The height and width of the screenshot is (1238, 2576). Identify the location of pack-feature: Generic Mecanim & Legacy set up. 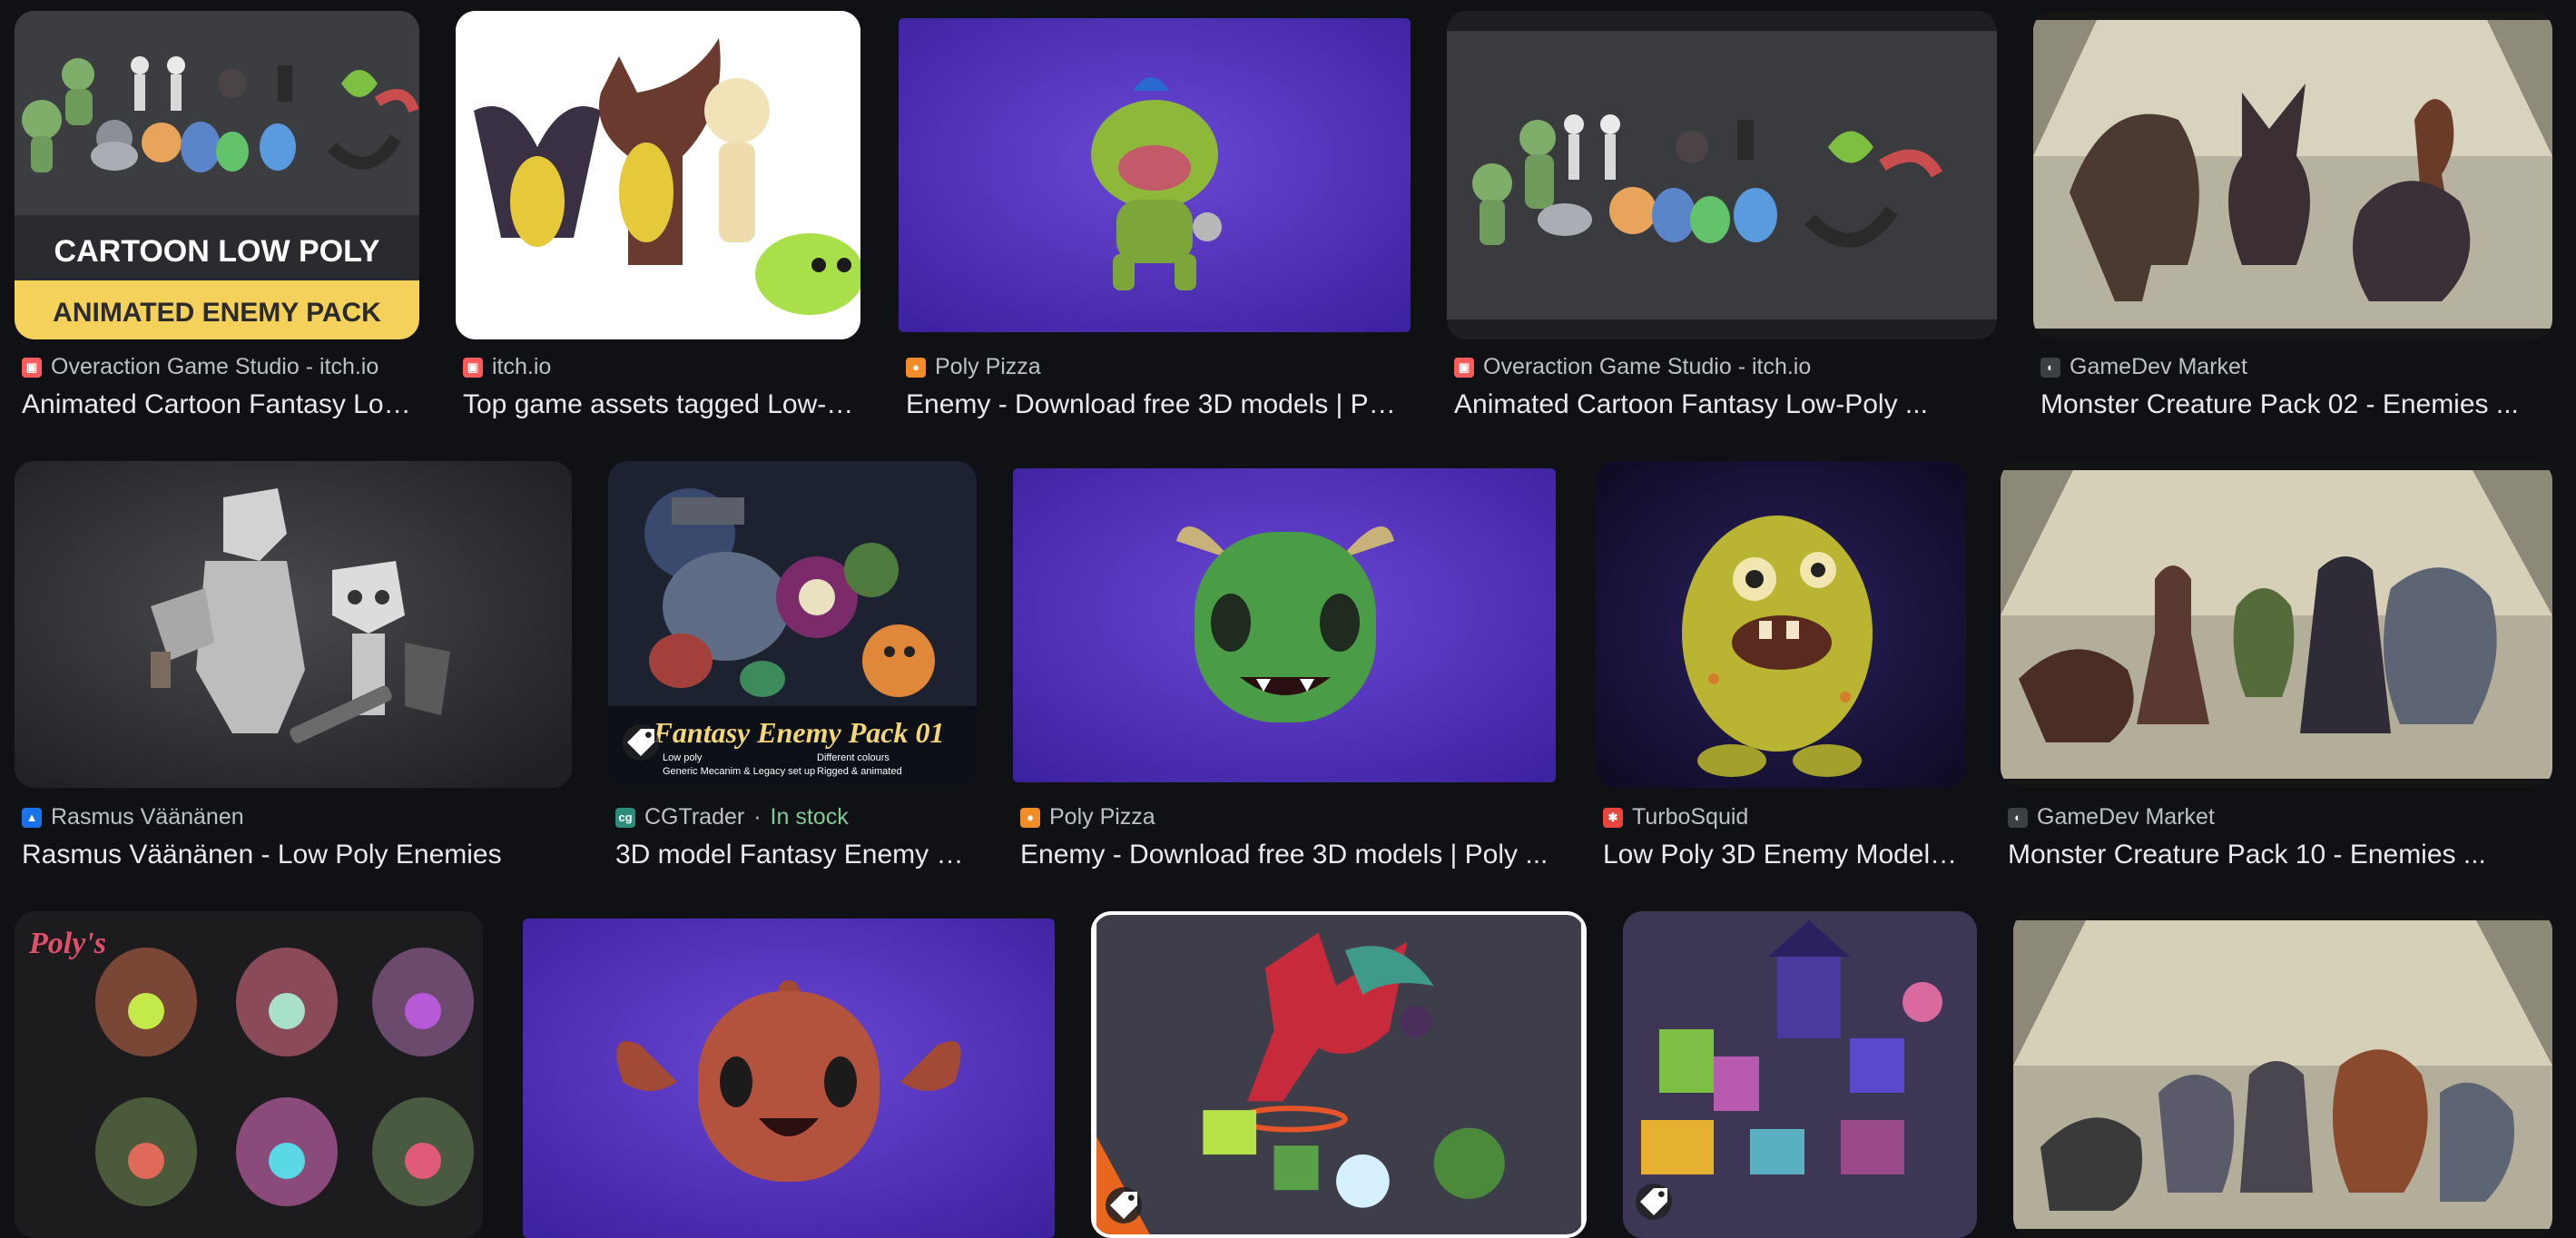
(739, 771).